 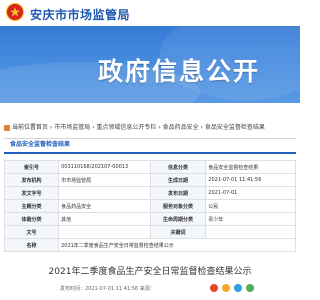 What do you see at coordinates (214, 288) in the screenshot?
I see `share-weibo-icon` at bounding box center [214, 288].